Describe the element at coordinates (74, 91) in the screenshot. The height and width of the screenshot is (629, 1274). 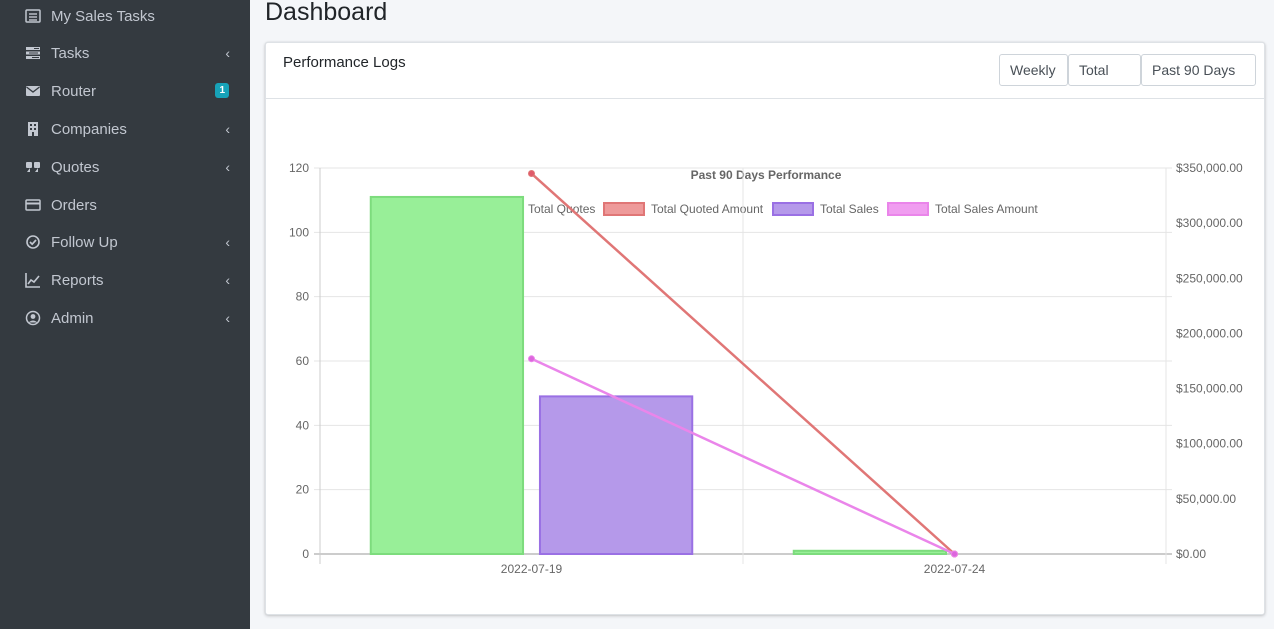
I see `sidebar-item-label: Router` at that location.